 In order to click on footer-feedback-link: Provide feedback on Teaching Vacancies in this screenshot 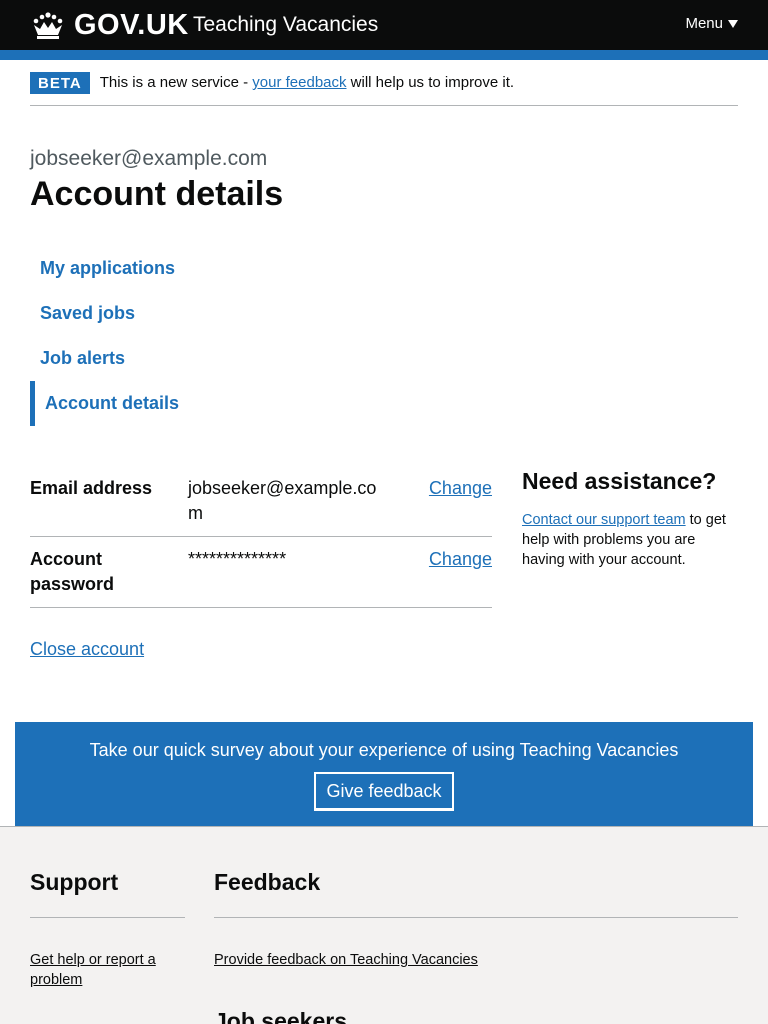, I will do `click(476, 960)`.